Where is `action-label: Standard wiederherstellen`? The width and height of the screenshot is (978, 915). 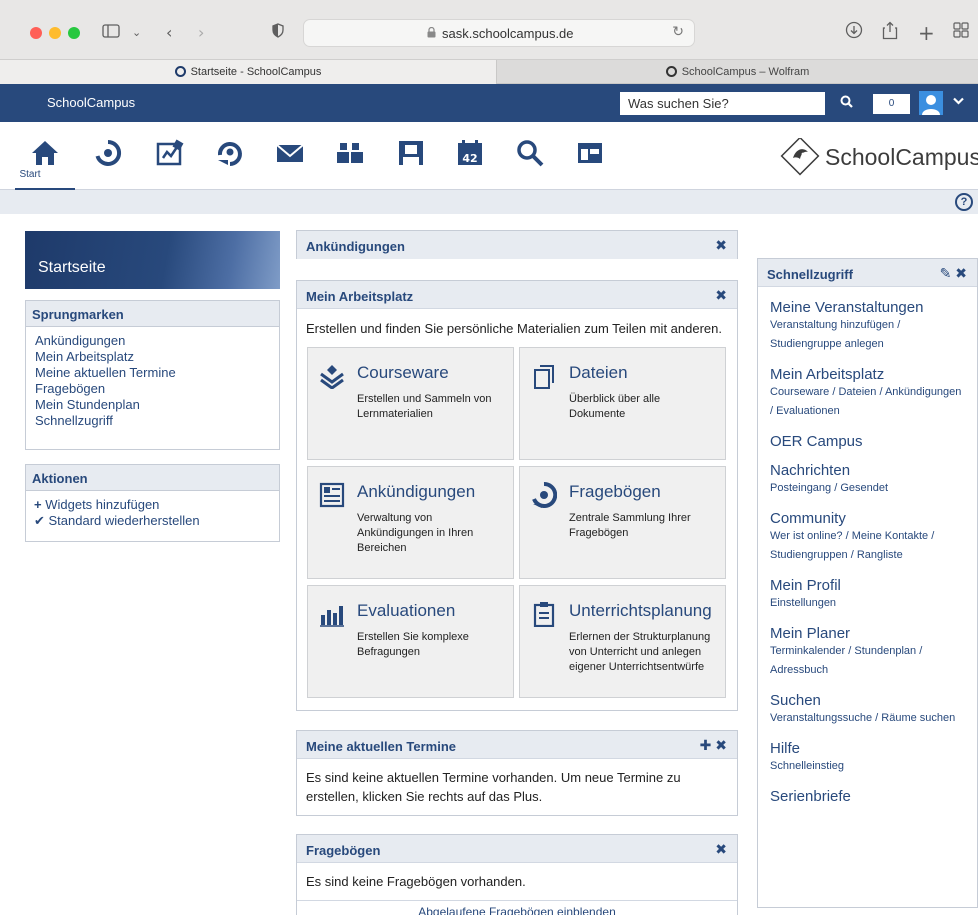 action-label: Standard wiederherstellen is located at coordinates (124, 520).